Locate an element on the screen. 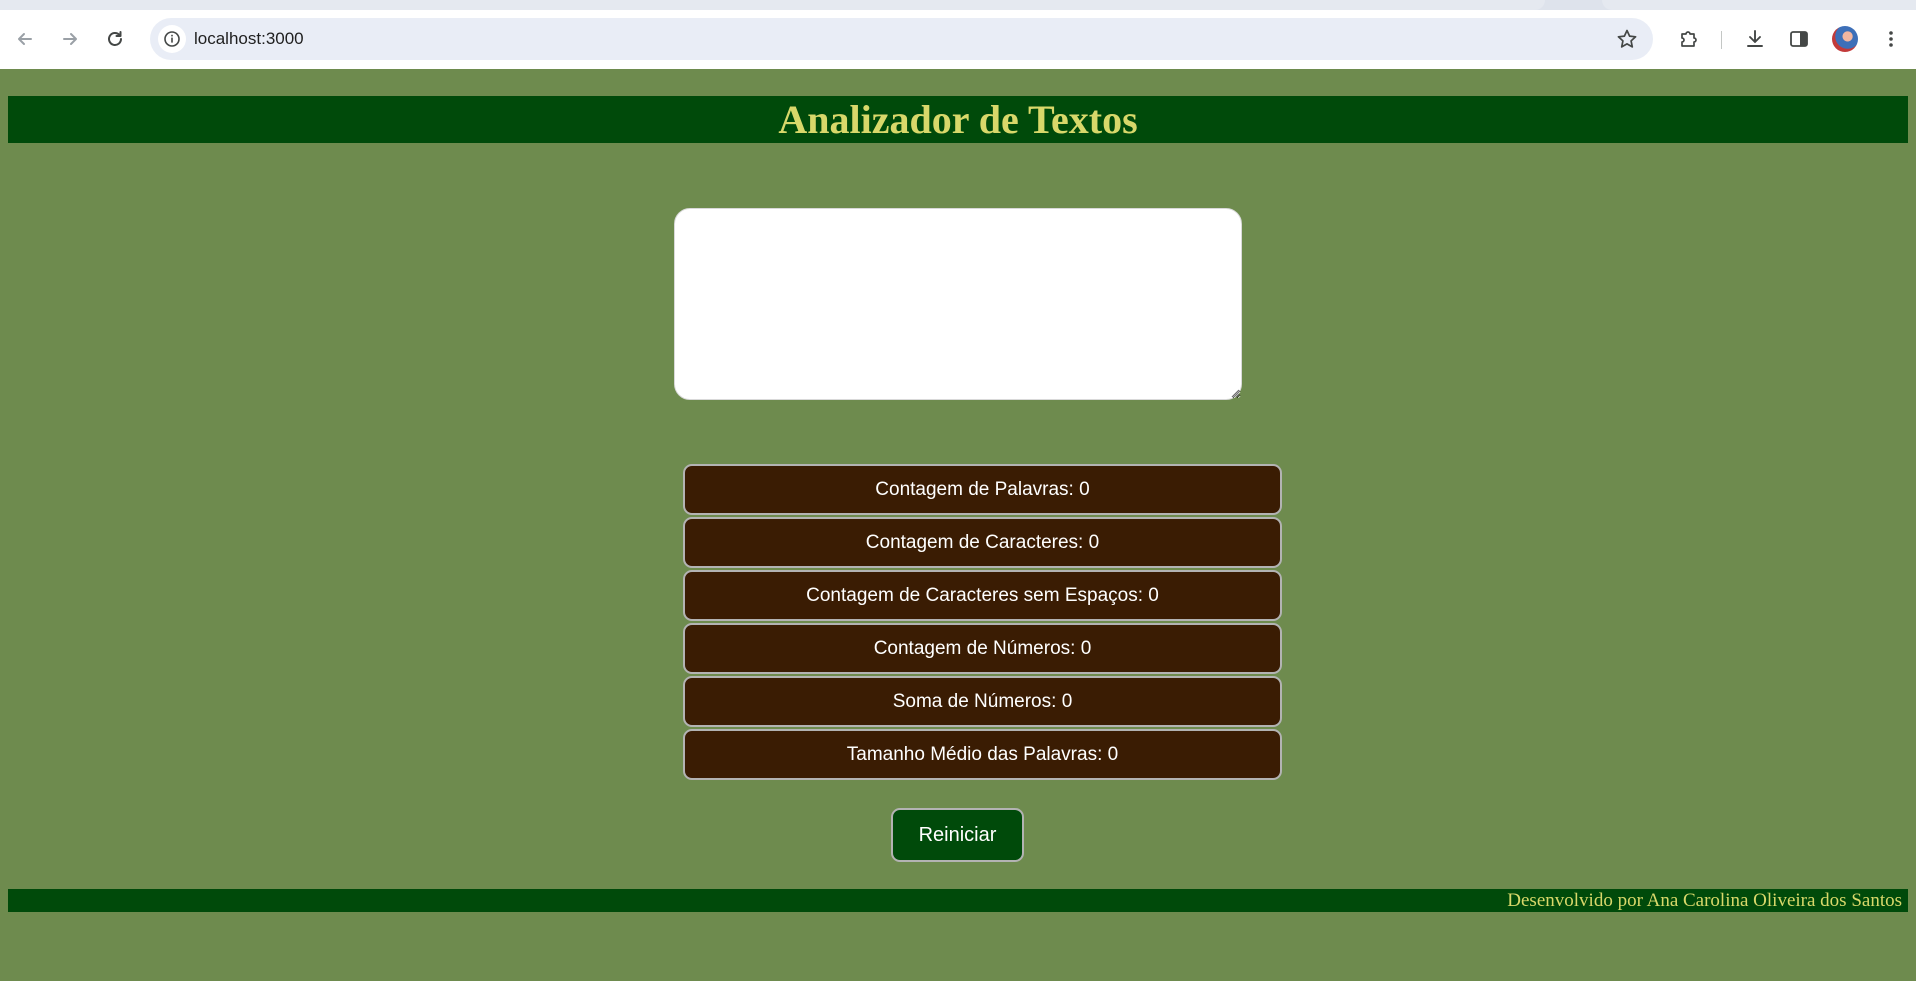 The width and height of the screenshot is (1916, 981). reload-icon is located at coordinates (115, 38).